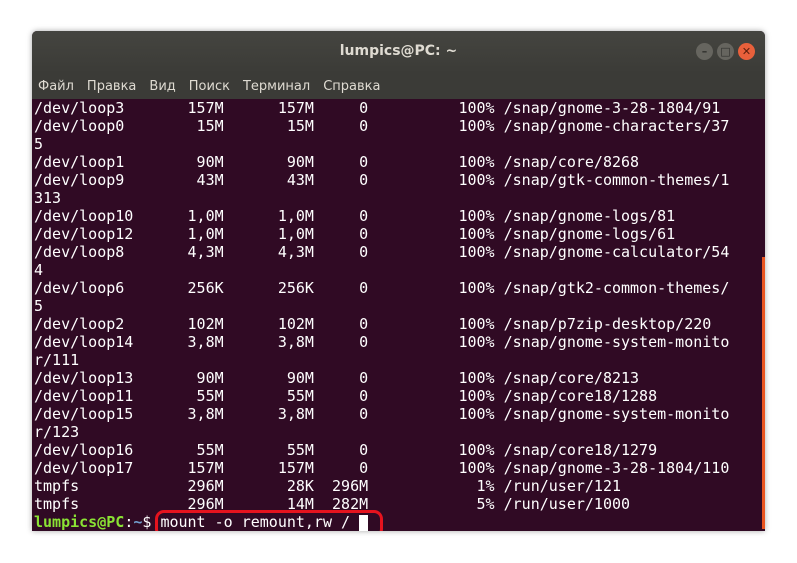  I want to click on output-line: r/111, so click(57, 360).